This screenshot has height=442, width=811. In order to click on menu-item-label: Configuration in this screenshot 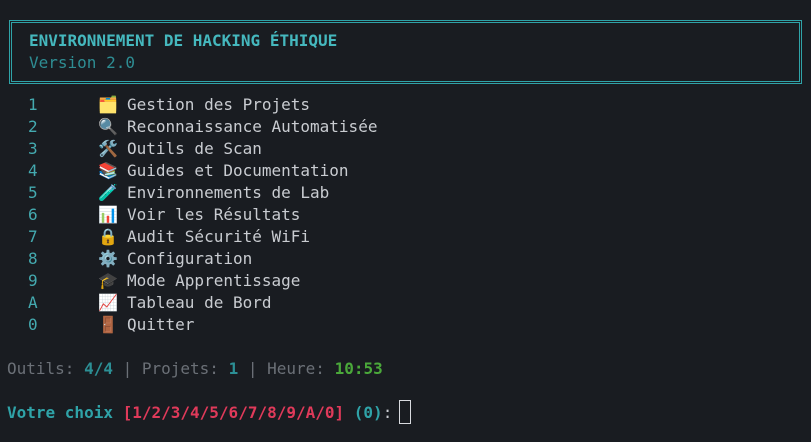, I will do `click(190, 258)`.